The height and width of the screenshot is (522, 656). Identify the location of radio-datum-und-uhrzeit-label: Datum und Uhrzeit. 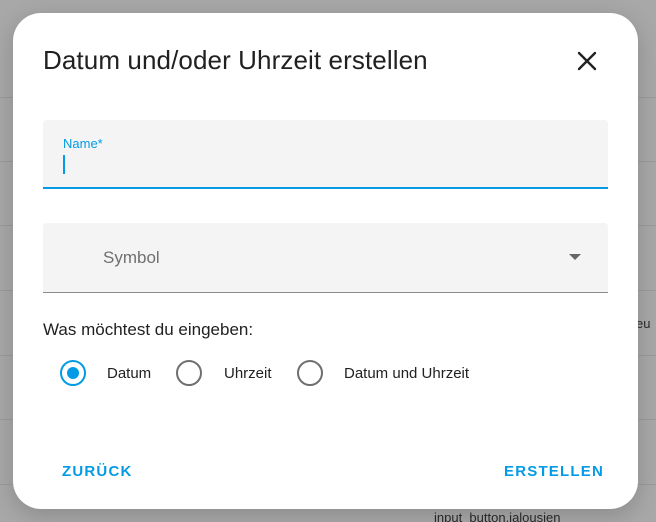
(406, 373).